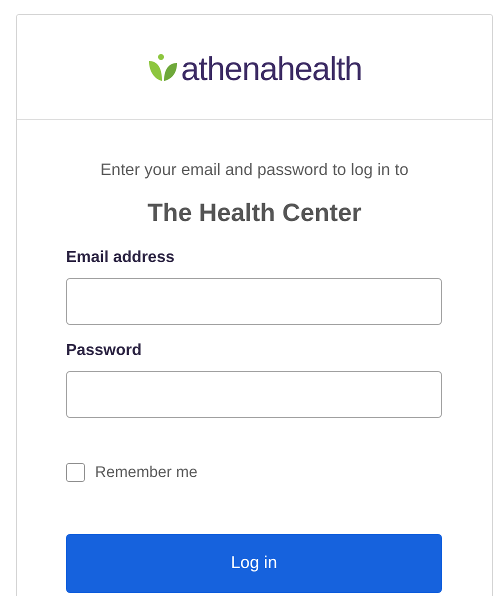  What do you see at coordinates (121, 258) in the screenshot?
I see `field-label: Email address` at bounding box center [121, 258].